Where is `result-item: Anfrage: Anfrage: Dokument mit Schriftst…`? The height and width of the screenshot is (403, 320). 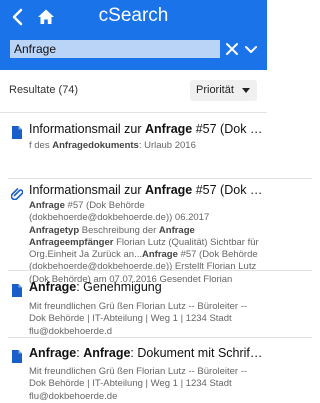
result-item: Anfrage: Anfrage: Dokument mit Schriftst… is located at coordinates (133, 374).